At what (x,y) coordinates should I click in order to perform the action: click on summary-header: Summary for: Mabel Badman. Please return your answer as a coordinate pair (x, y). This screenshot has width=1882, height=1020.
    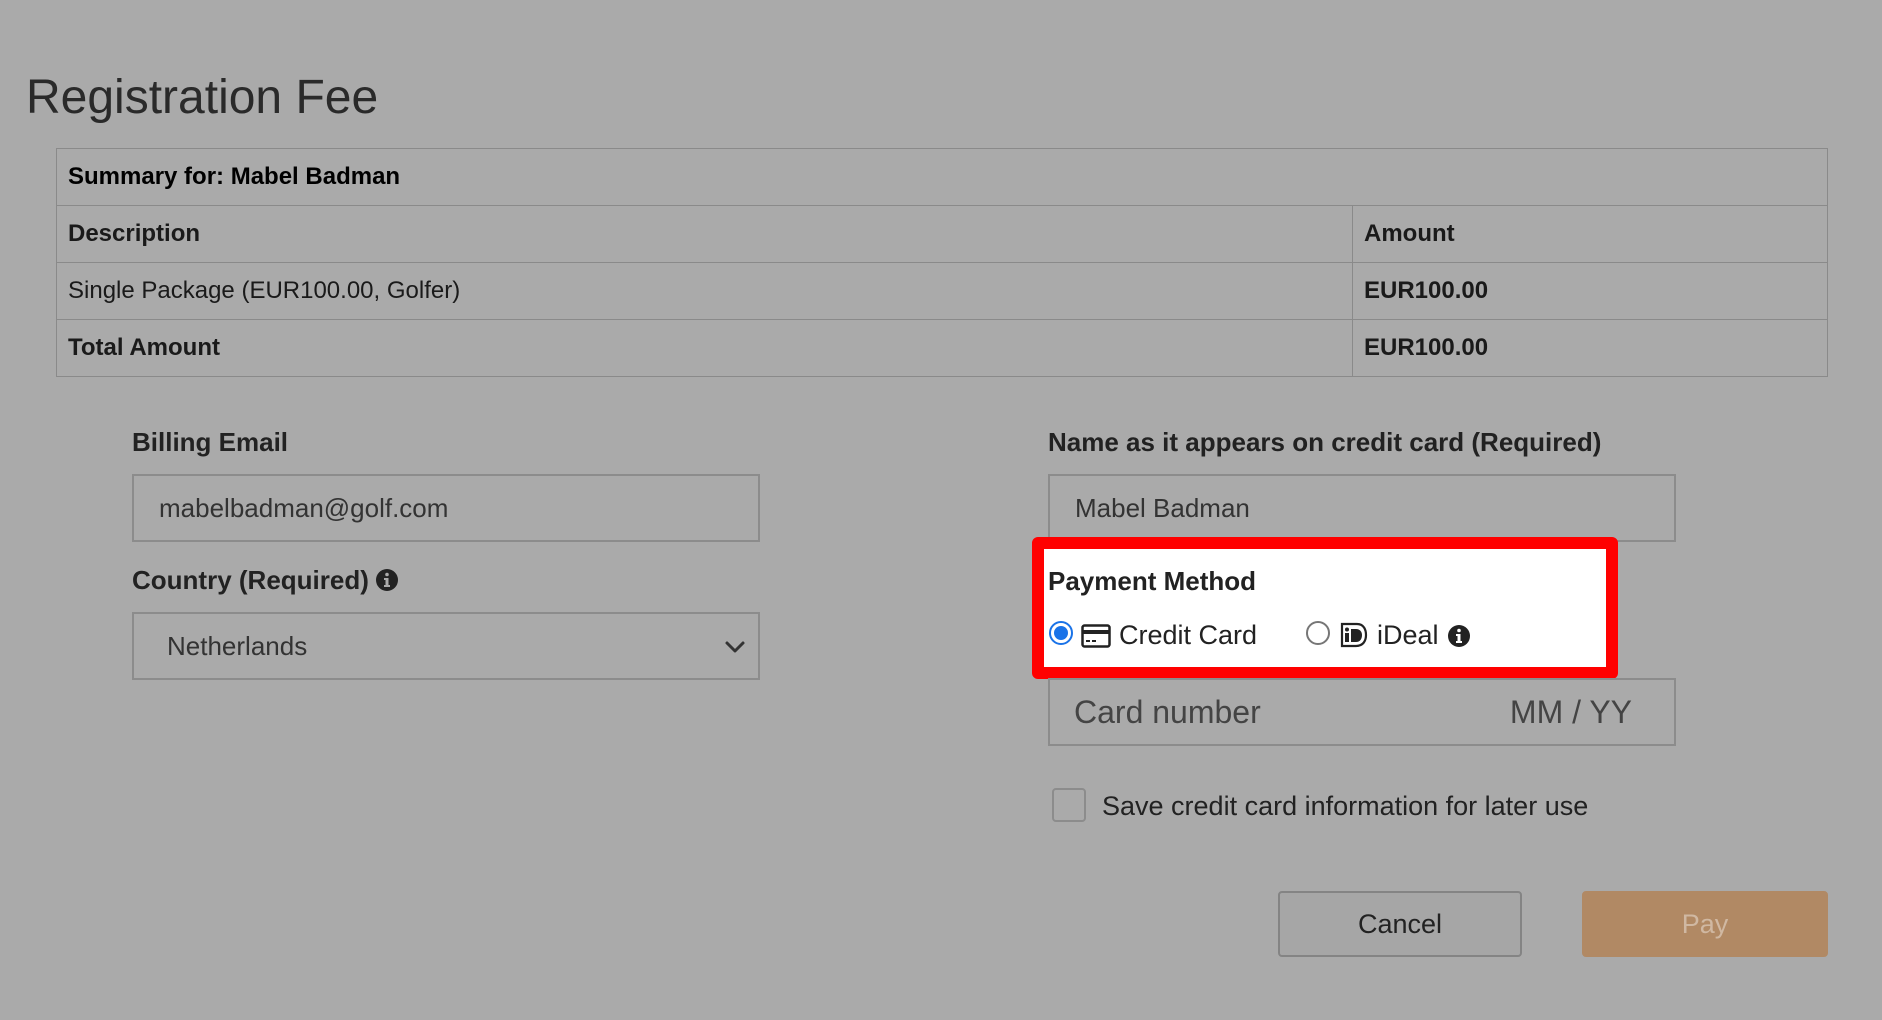
    Looking at the image, I should click on (942, 177).